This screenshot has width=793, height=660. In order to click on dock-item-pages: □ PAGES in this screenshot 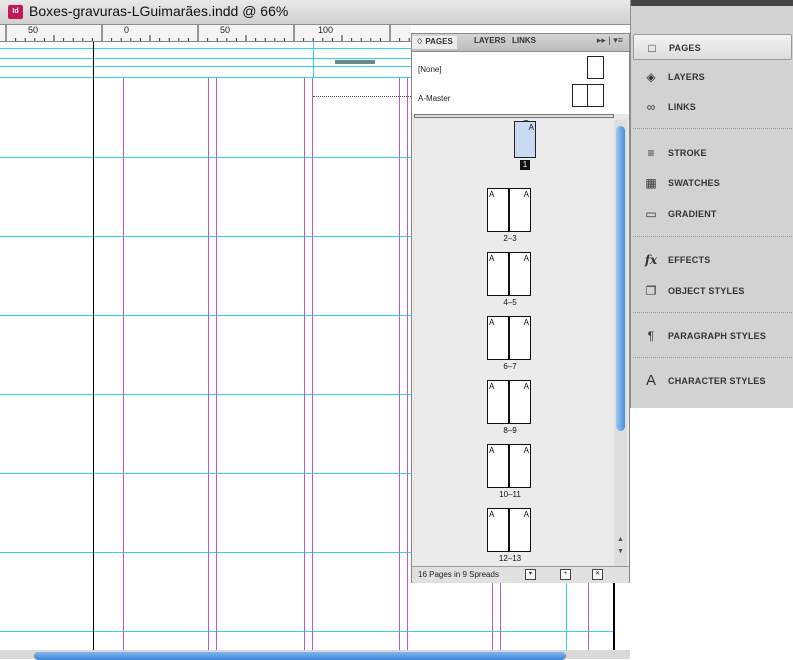, I will do `click(712, 47)`.